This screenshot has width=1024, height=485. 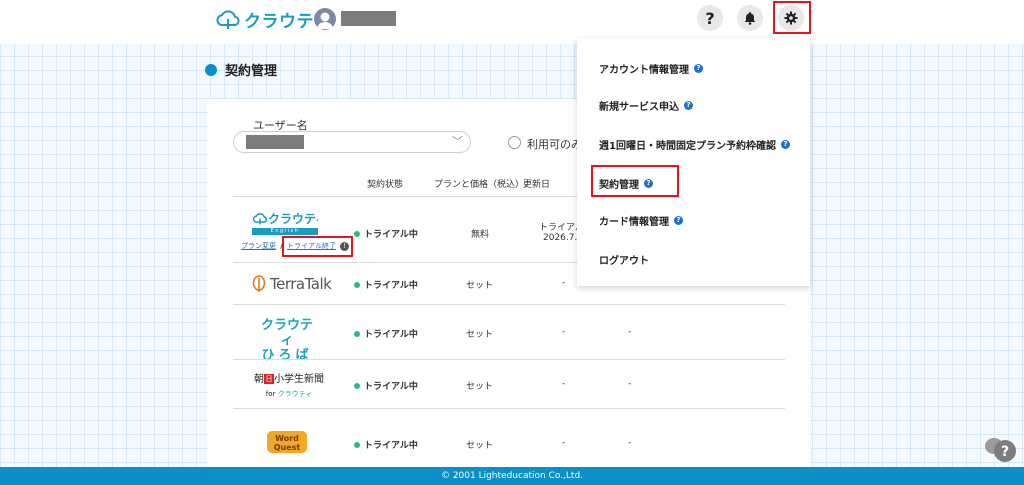 I want to click on menu-item-account: アカウント情報管理 ?, so click(x=651, y=68).